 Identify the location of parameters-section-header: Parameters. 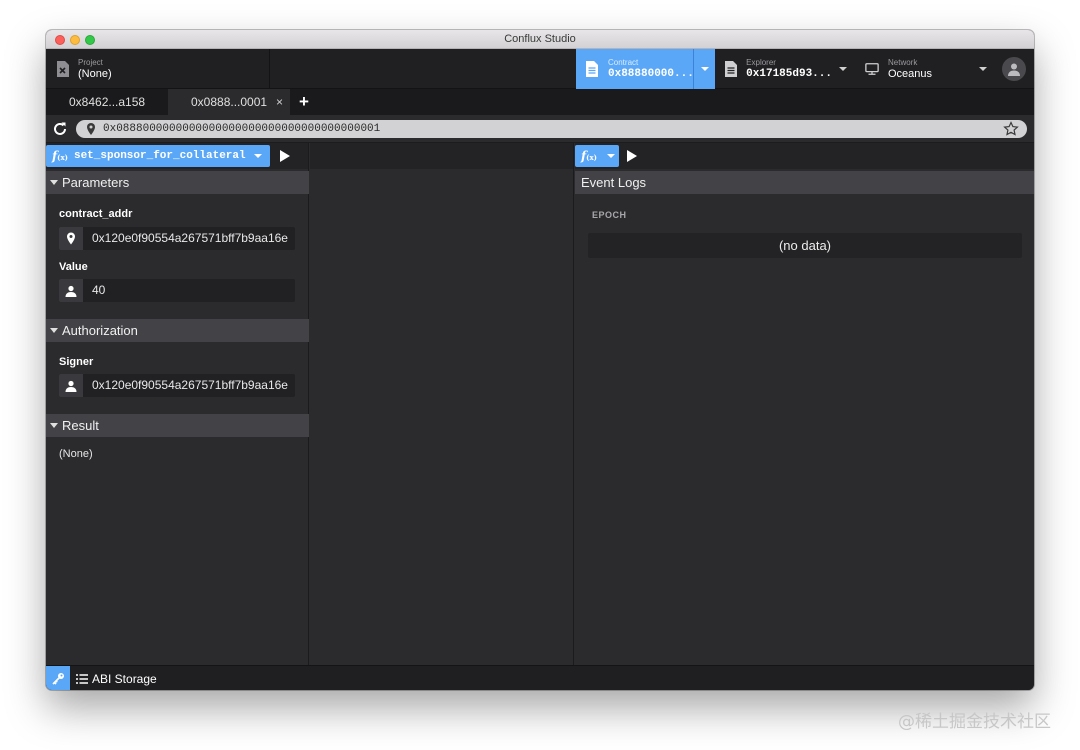
(177, 182).